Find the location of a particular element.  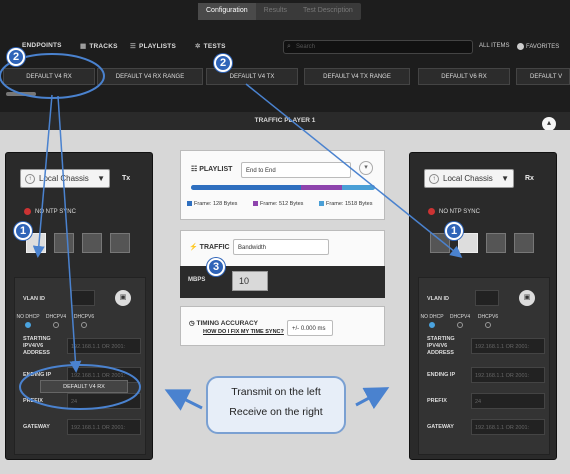

playlist-frame-bar is located at coordinates (283, 187).